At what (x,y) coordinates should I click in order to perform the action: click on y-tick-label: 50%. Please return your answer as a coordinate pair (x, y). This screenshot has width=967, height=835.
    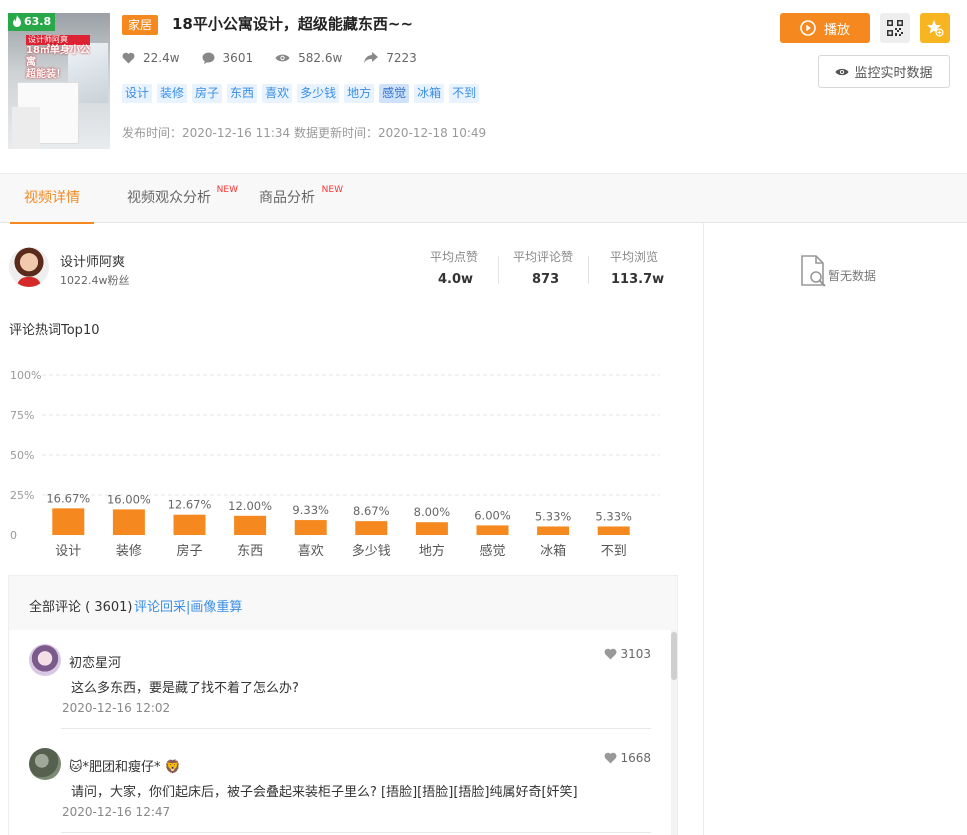
    Looking at the image, I should click on (22, 455).